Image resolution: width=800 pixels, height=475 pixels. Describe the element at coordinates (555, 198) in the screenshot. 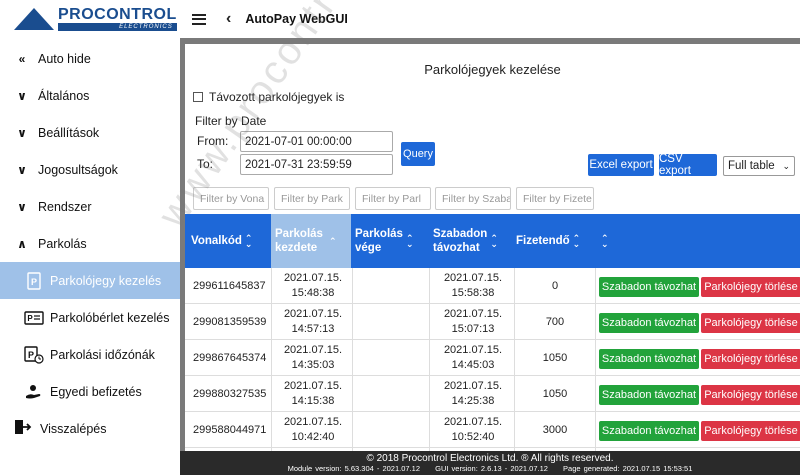

I see `filter-fizetendo-input: Filter by Fizete` at that location.